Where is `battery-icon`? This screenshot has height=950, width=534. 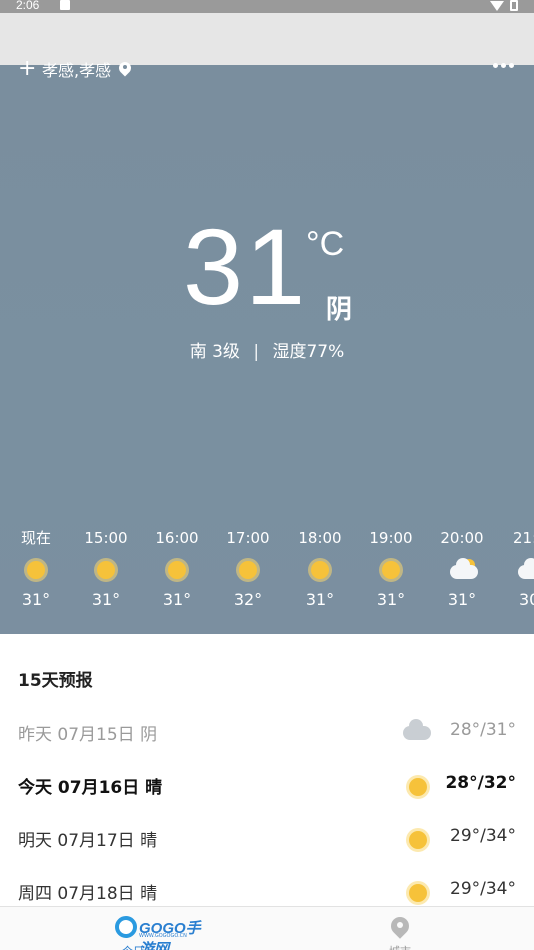
battery-icon is located at coordinates (514, 5).